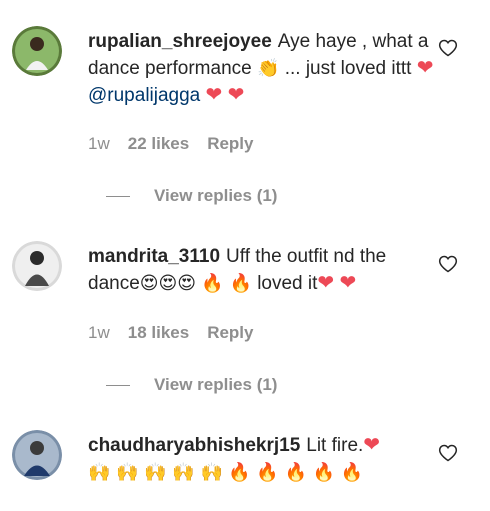 The width and height of the screenshot is (490, 511). What do you see at coordinates (144, 95) in the screenshot?
I see `mention-link: @rupalijagga` at bounding box center [144, 95].